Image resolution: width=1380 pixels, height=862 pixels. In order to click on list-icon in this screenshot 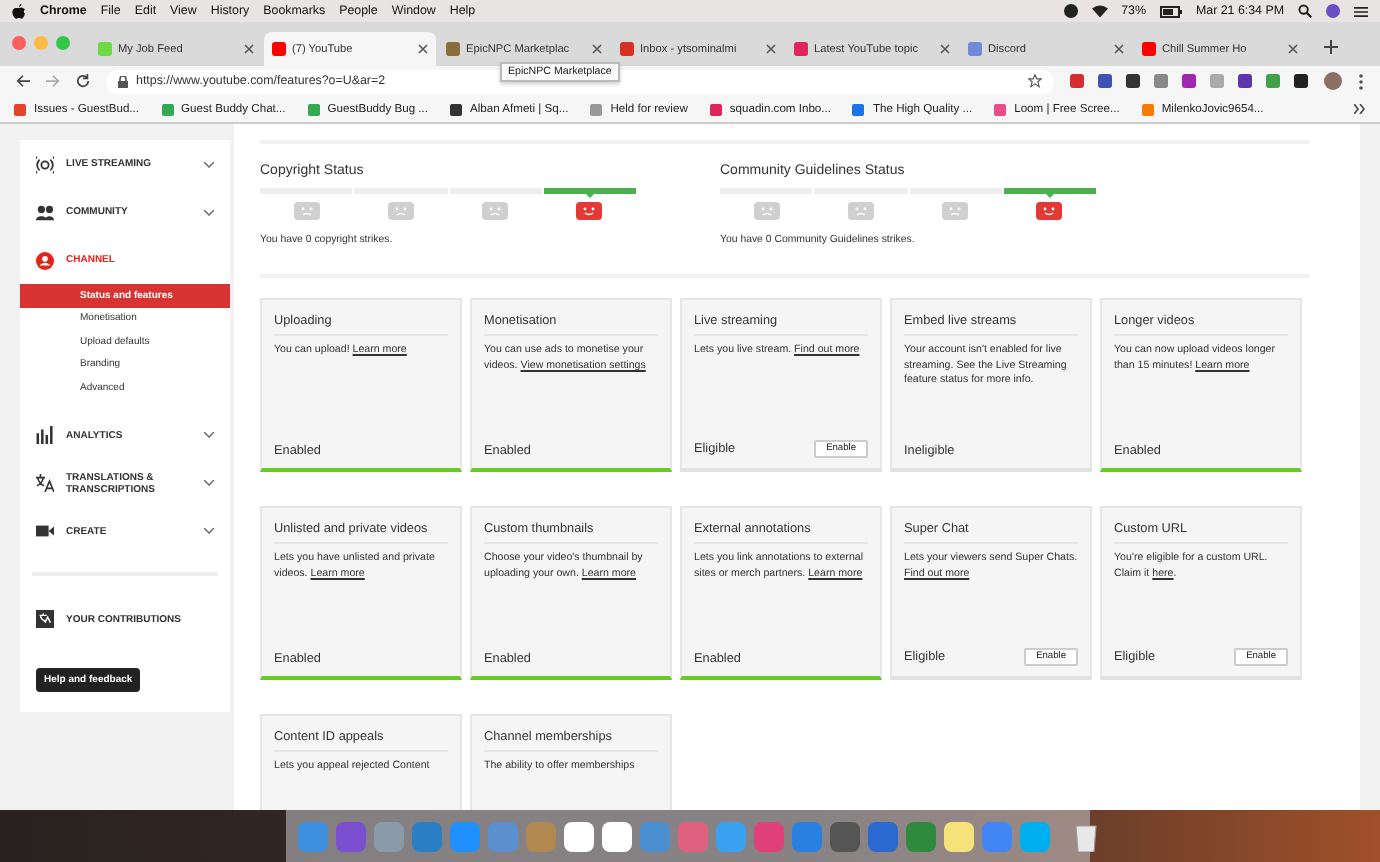, I will do `click(1361, 11)`.